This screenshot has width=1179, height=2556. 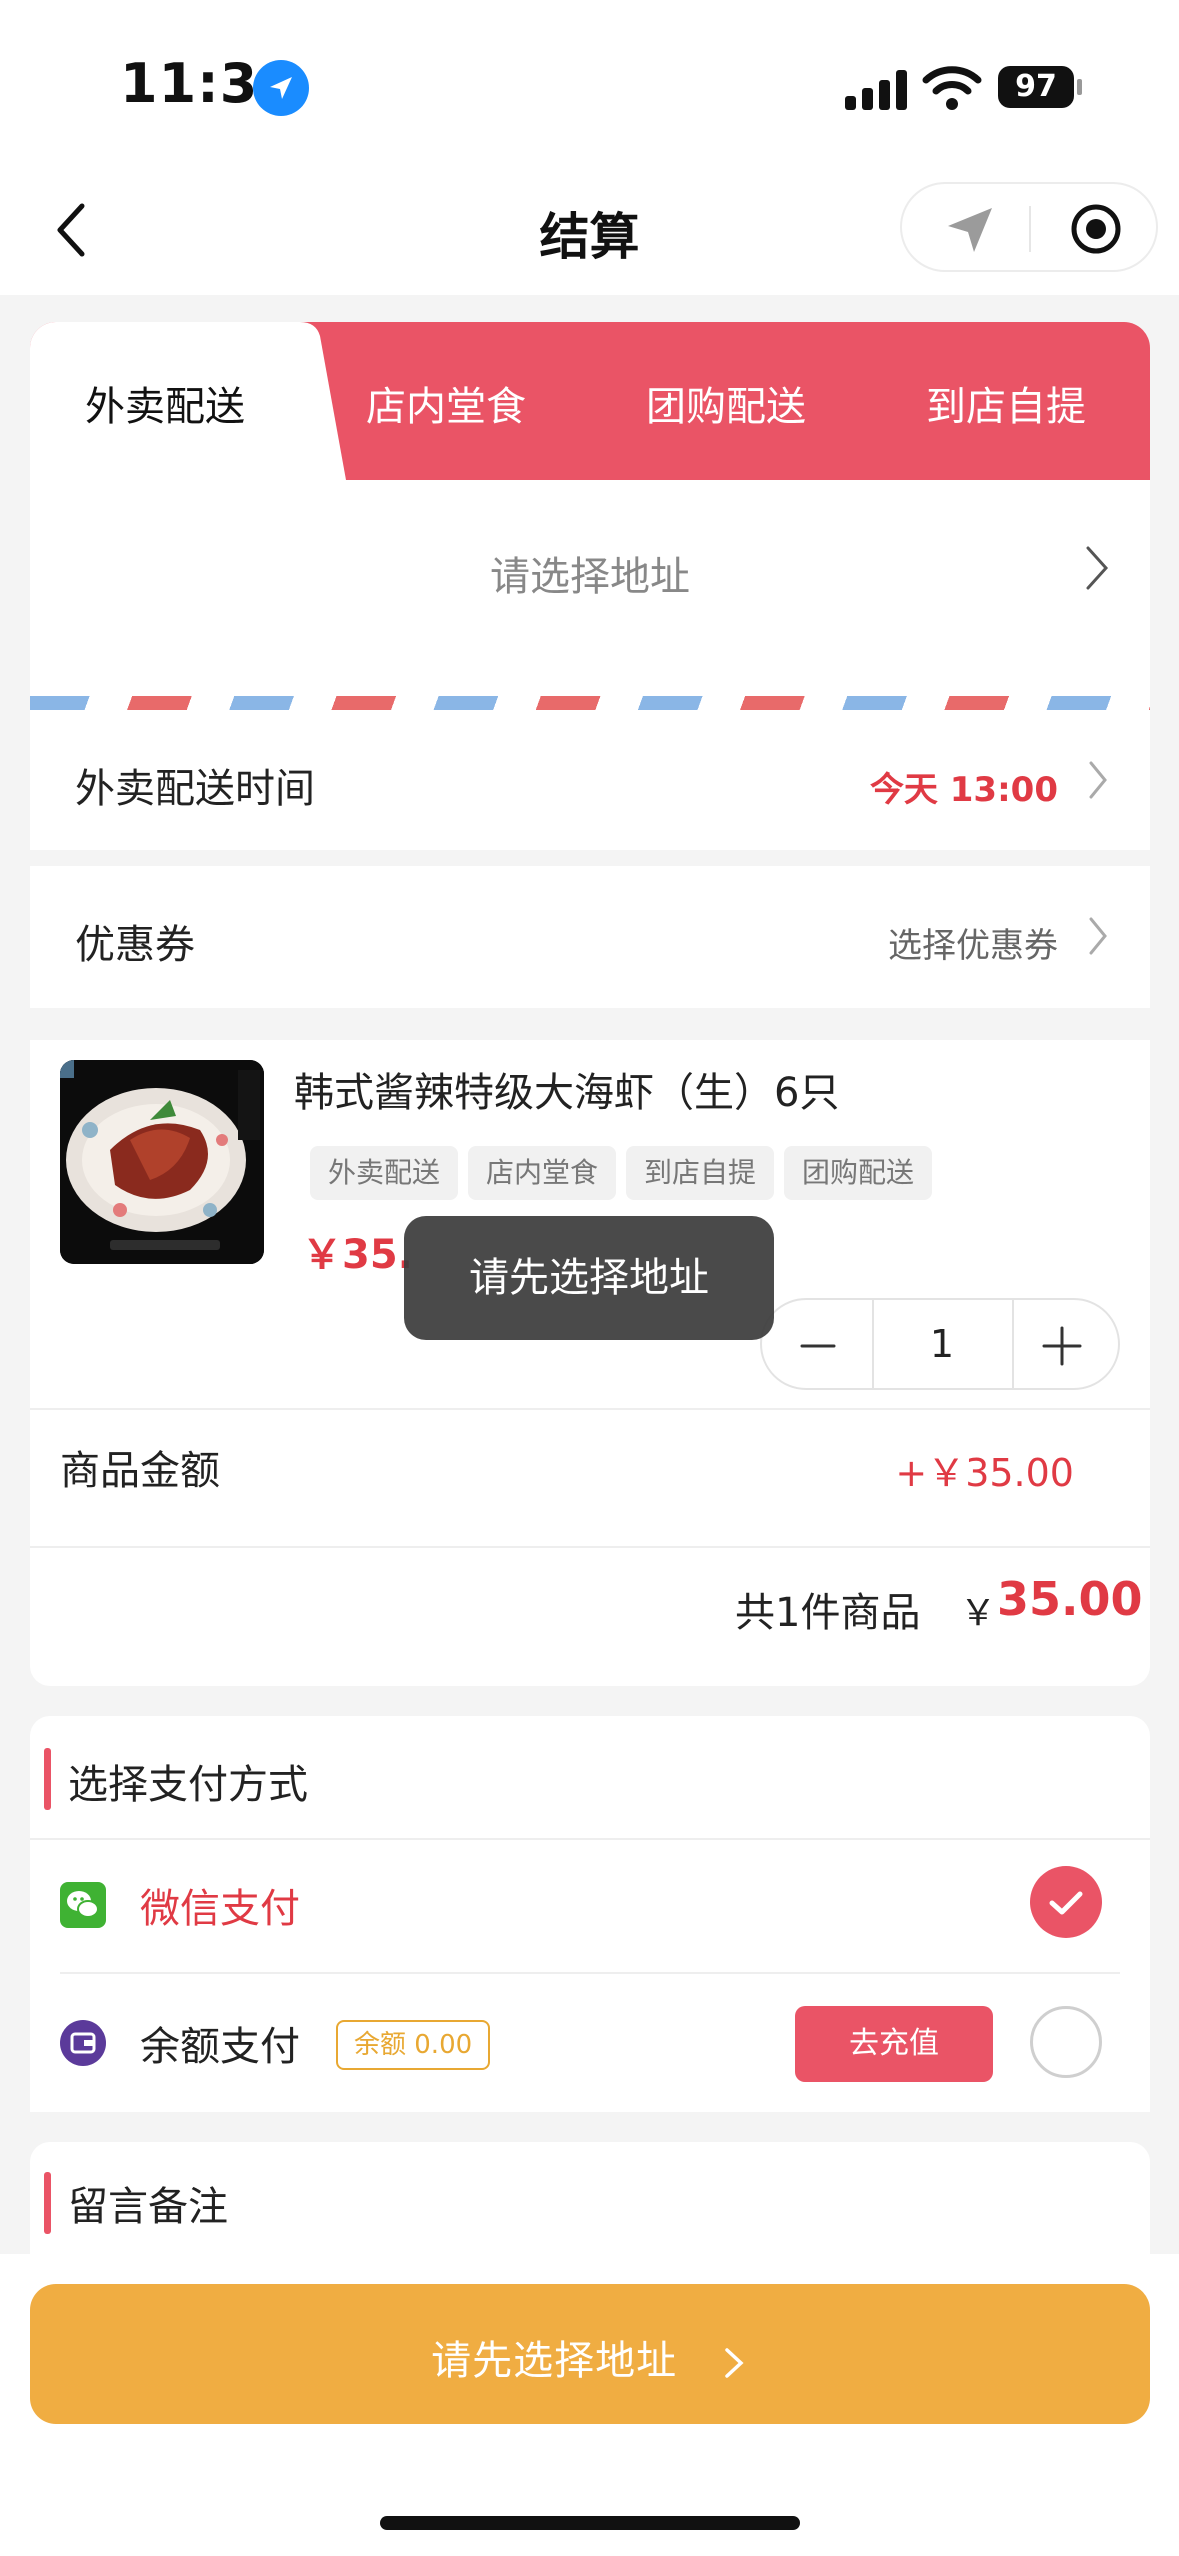 I want to click on quantity-stepper: 1, so click(x=940, y=1344).